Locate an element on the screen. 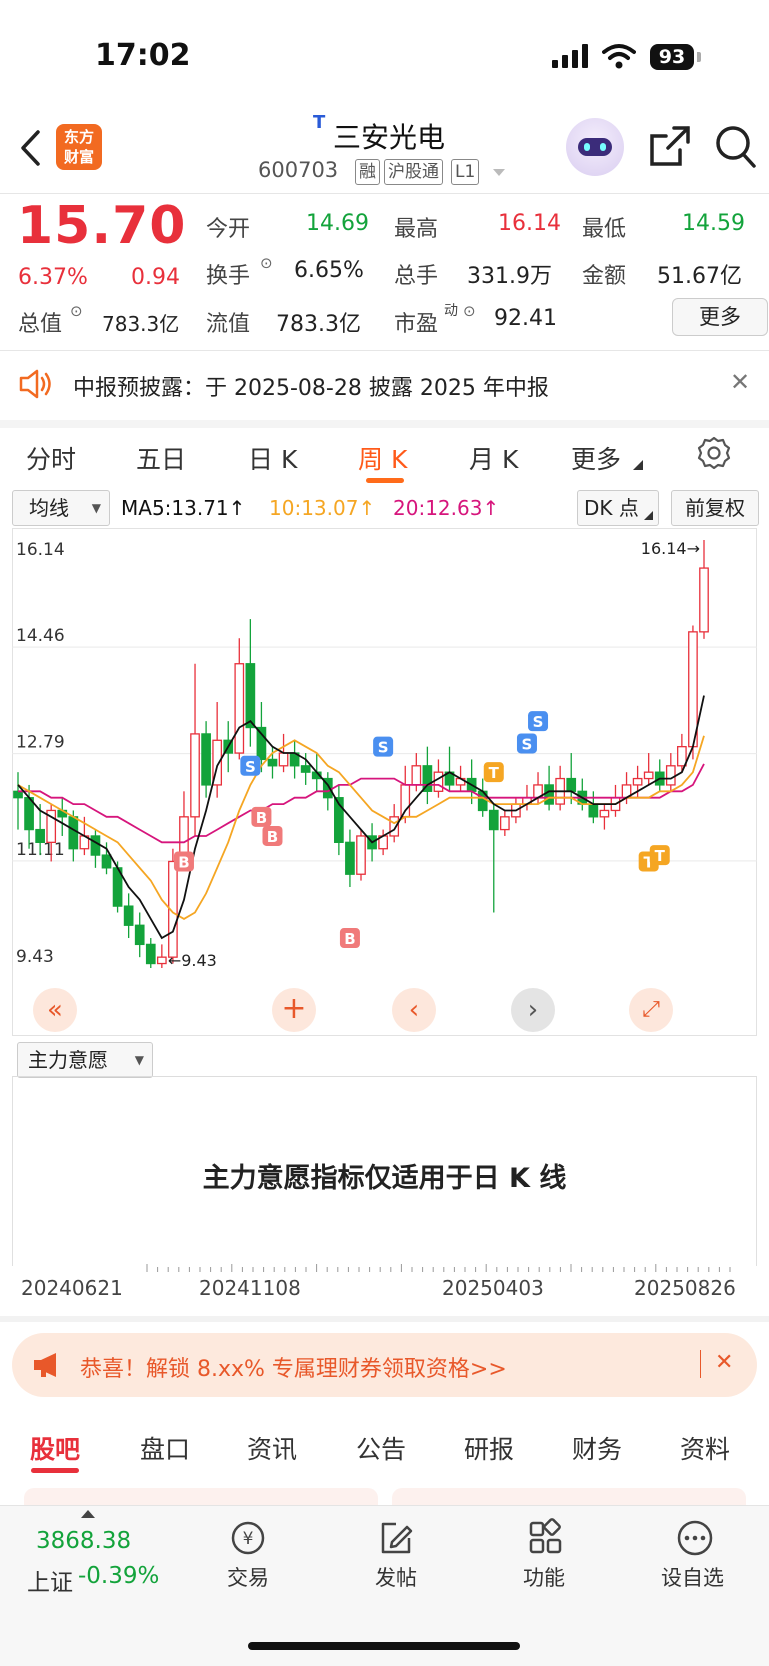 This screenshot has width=769, height=1666. y-tick-label: 14.46 is located at coordinates (40, 636).